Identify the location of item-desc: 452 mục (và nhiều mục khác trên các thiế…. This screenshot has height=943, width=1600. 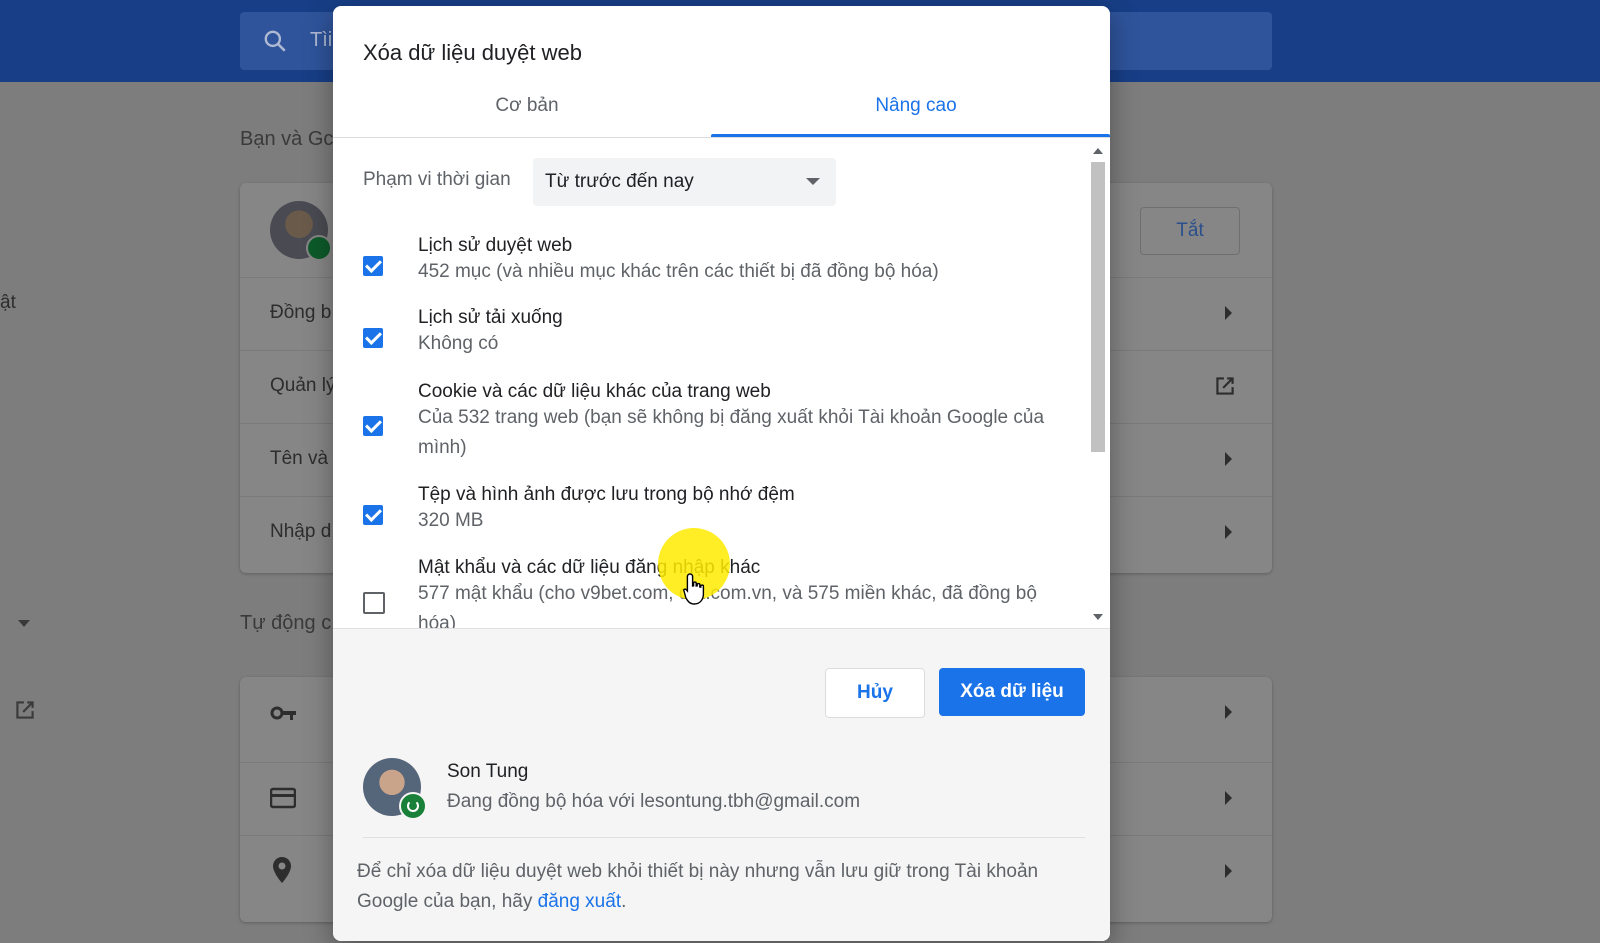
(678, 271).